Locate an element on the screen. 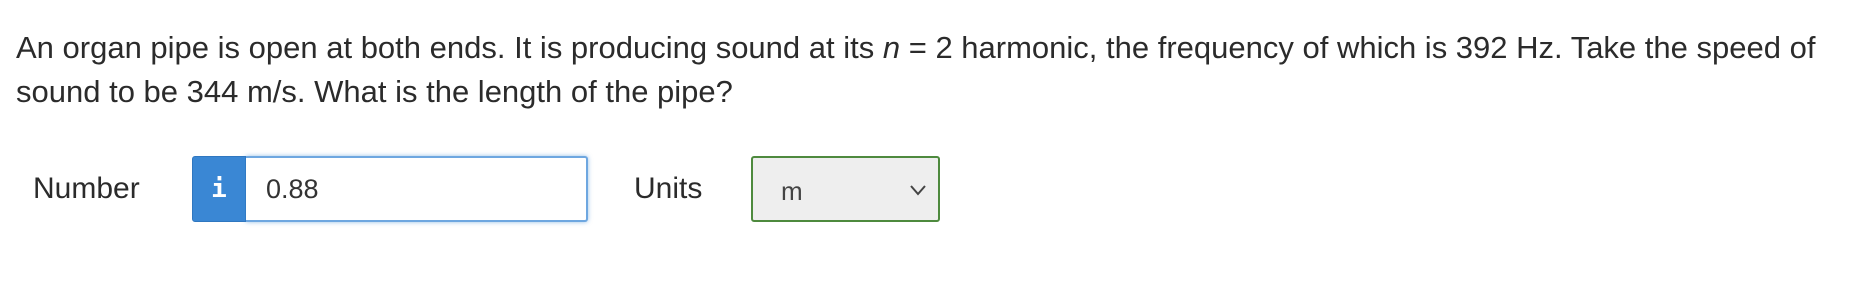  question-variable: n is located at coordinates (891, 47).